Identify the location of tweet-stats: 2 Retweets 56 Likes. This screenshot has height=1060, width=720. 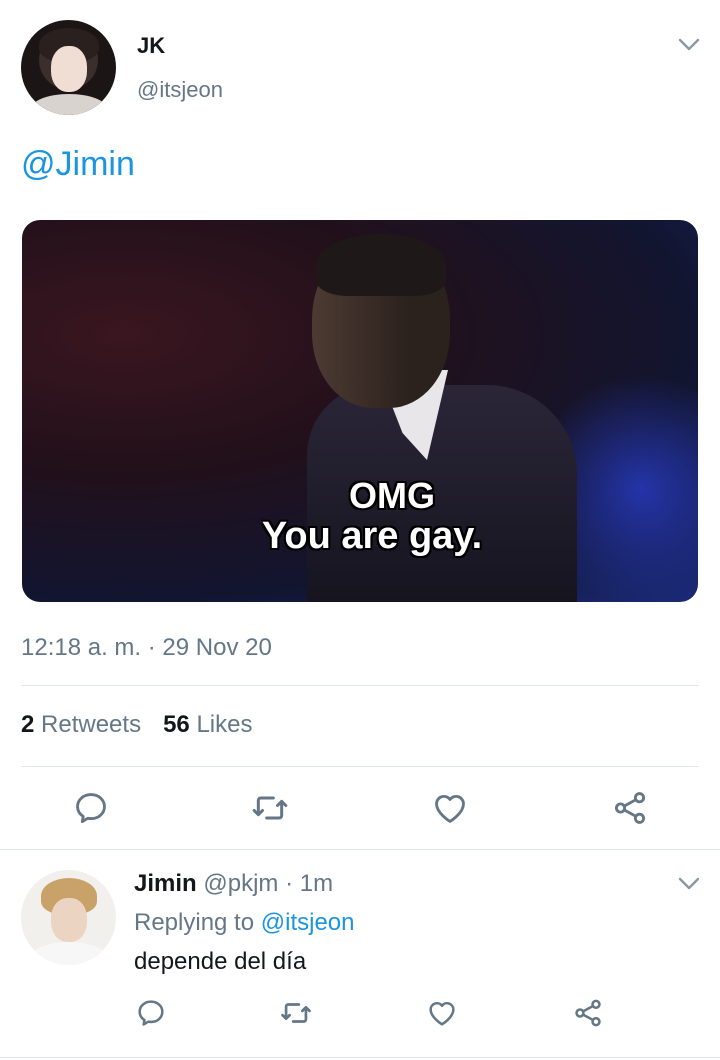
(136, 725).